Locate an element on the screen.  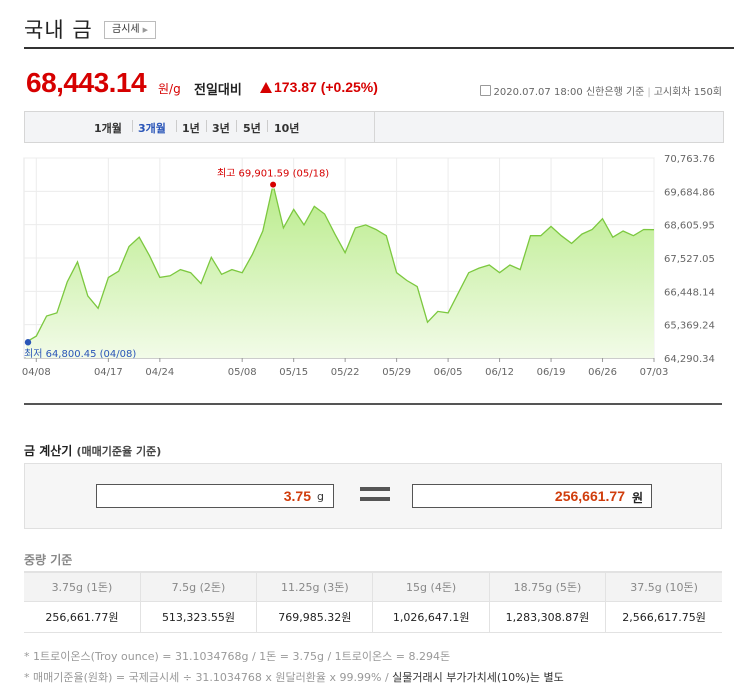
calculator-title: 금 계산기 (매매기준율 기준) is located at coordinates (92, 450).